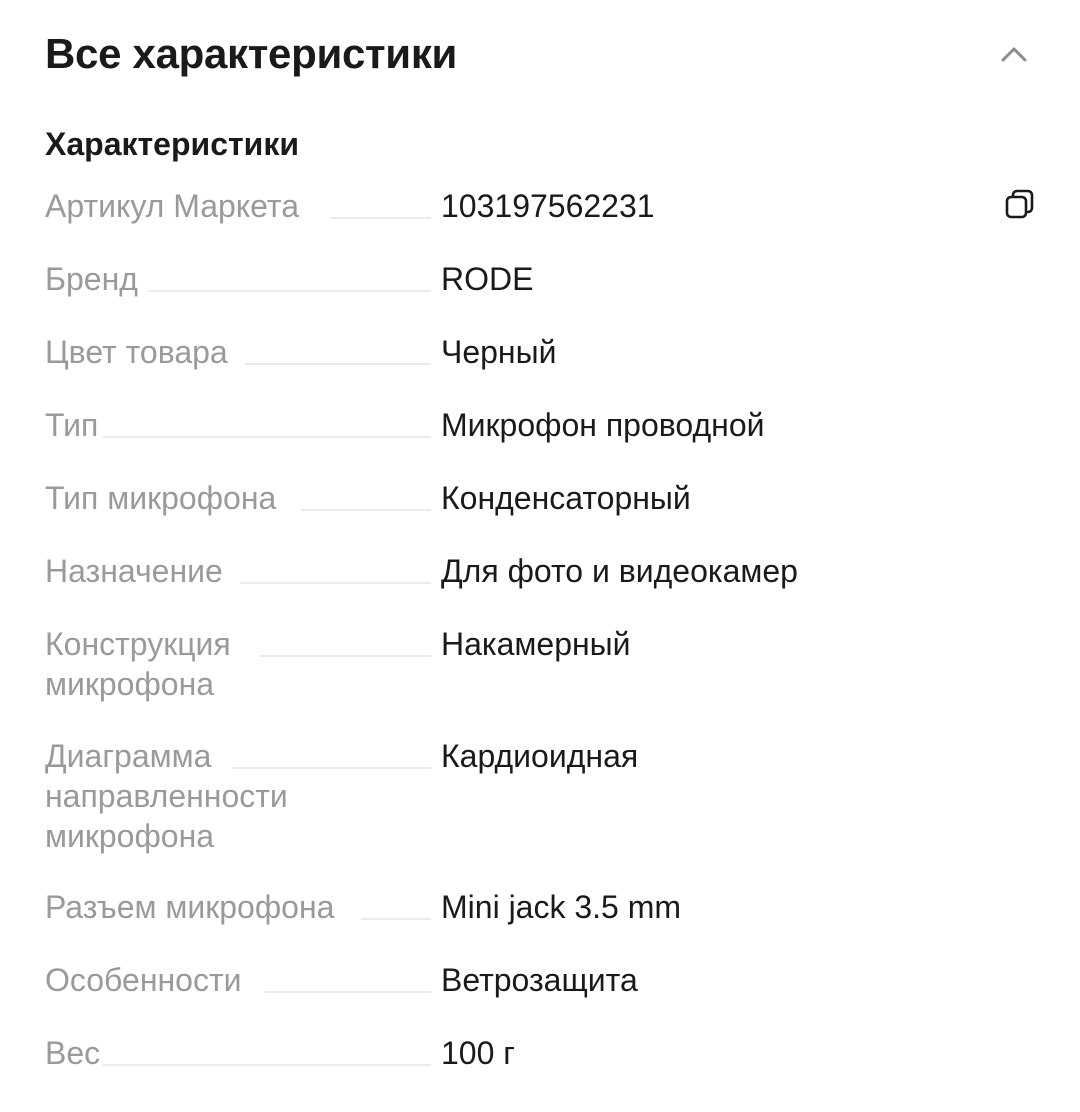 The image size is (1080, 1112). Describe the element at coordinates (487, 279) in the screenshot. I see `spec-value: RODE` at that location.